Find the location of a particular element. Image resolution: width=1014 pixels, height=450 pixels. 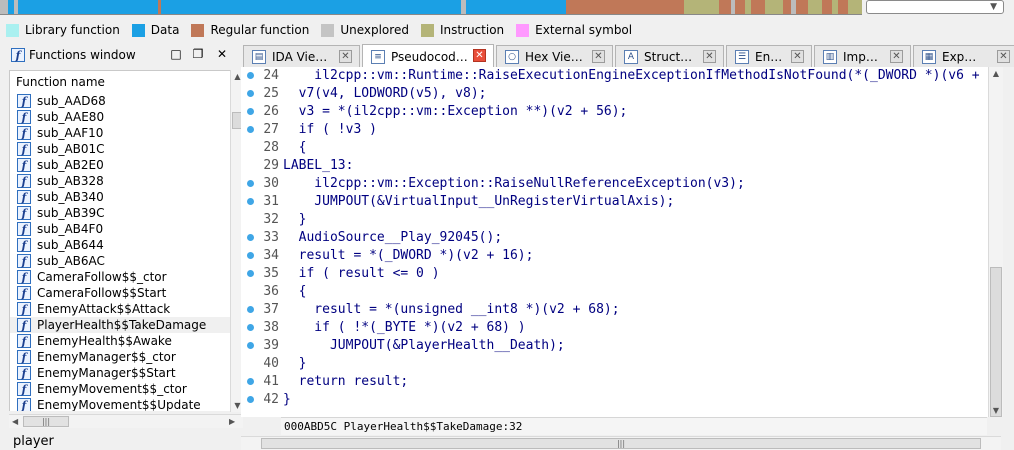

function-list-item: f sub_AAE80 is located at coordinates (120, 117).